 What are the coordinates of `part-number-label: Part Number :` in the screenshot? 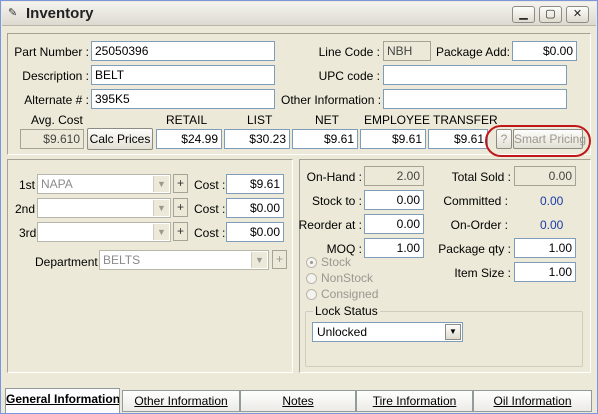 It's located at (51, 52).